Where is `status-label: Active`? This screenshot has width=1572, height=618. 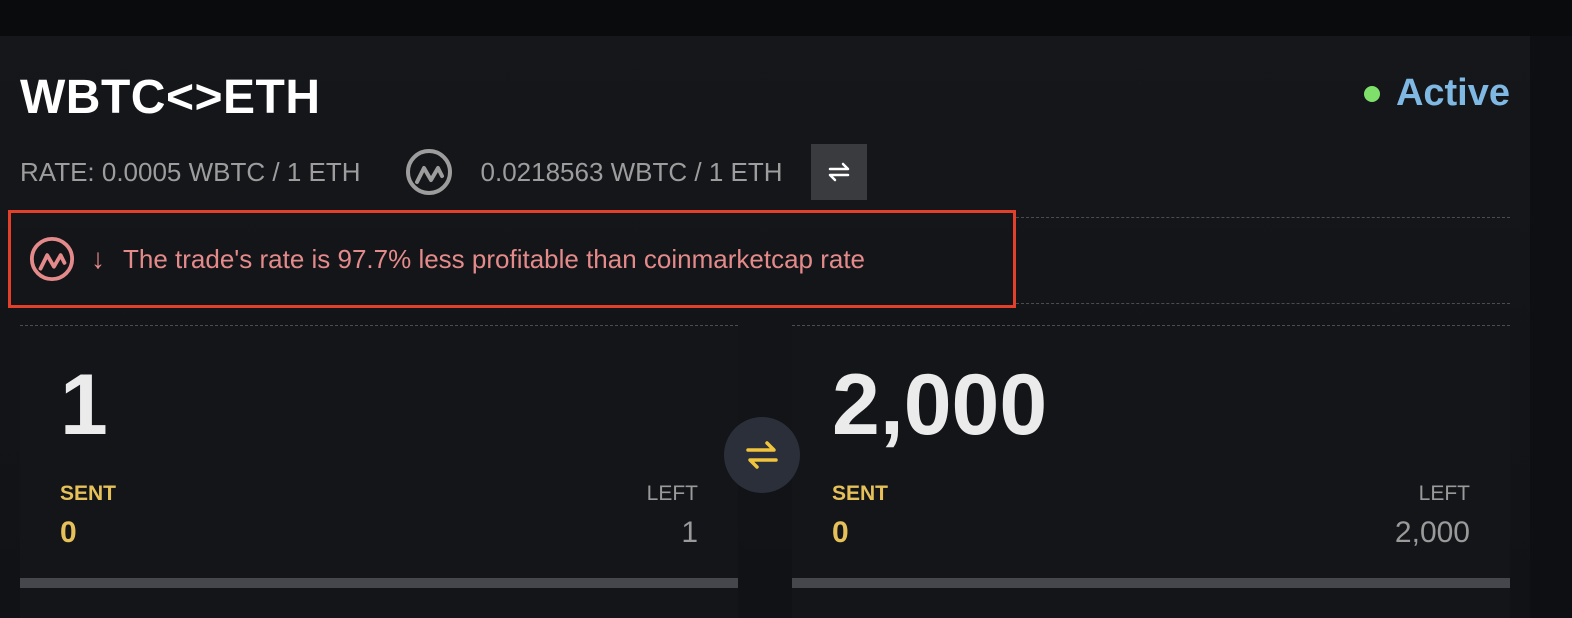 status-label: Active is located at coordinates (1452, 93).